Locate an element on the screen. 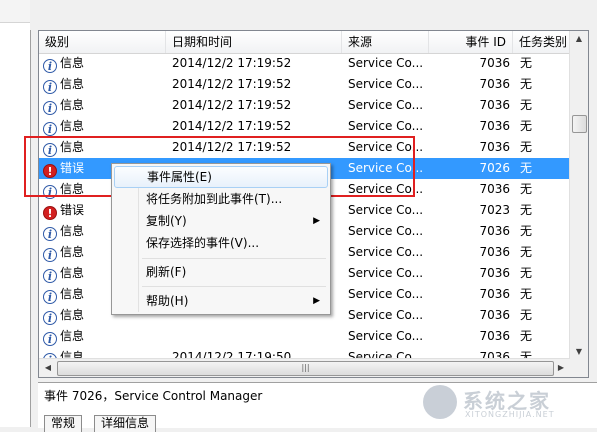 The width and height of the screenshot is (597, 432). vertical-scrollbar: ▲ ▼ is located at coordinates (578, 195).